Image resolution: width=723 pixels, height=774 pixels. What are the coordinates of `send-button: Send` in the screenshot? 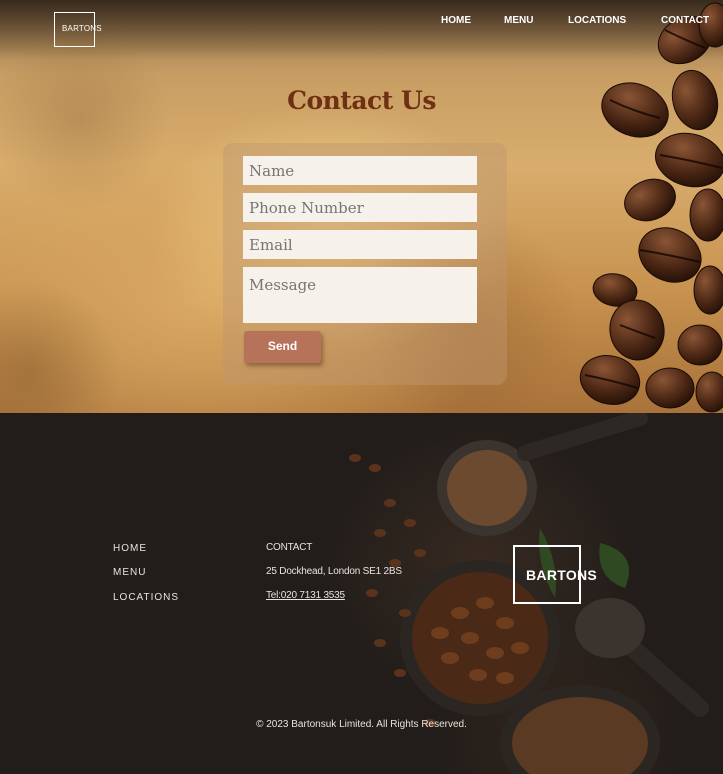 It's located at (282, 347).